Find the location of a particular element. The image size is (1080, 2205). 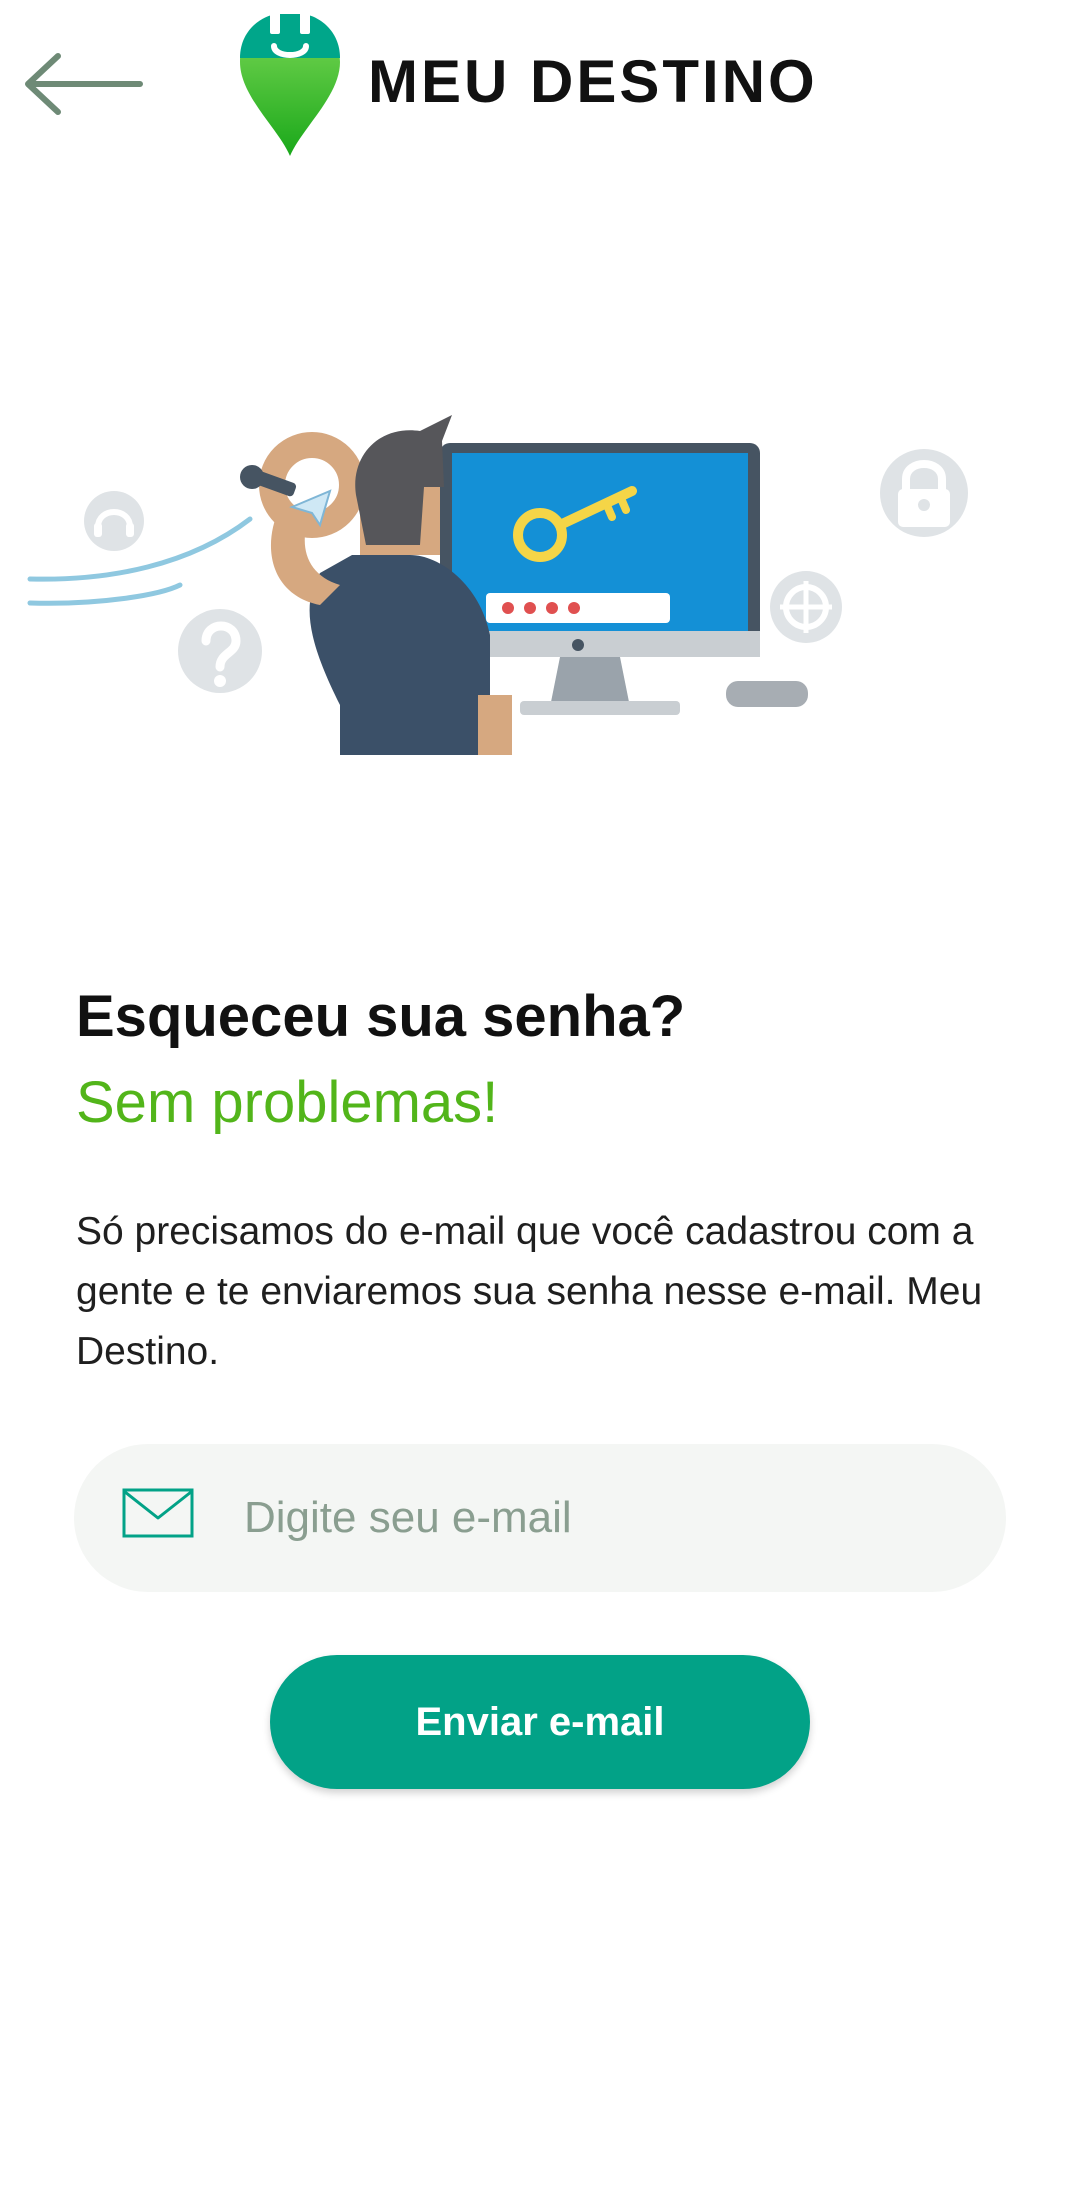

lock-icon is located at coordinates (924, 493).